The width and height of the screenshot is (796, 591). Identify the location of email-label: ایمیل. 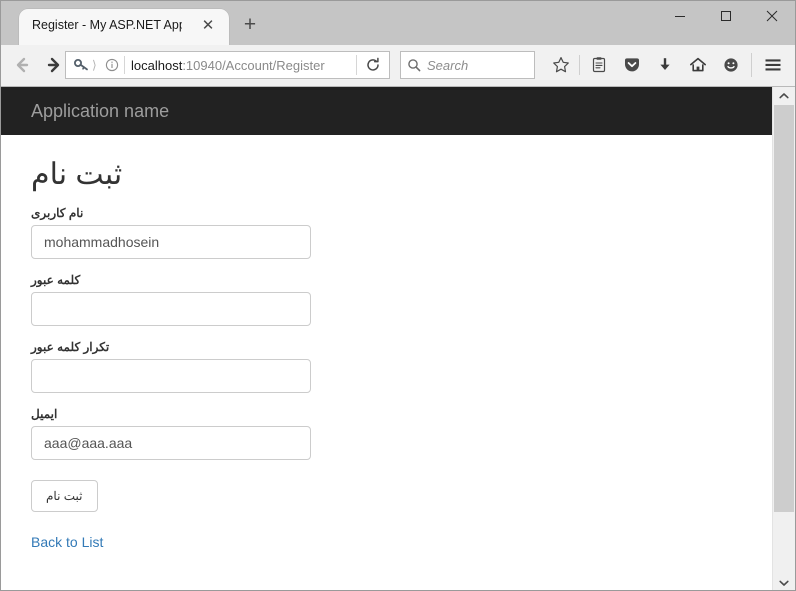
(44, 414).